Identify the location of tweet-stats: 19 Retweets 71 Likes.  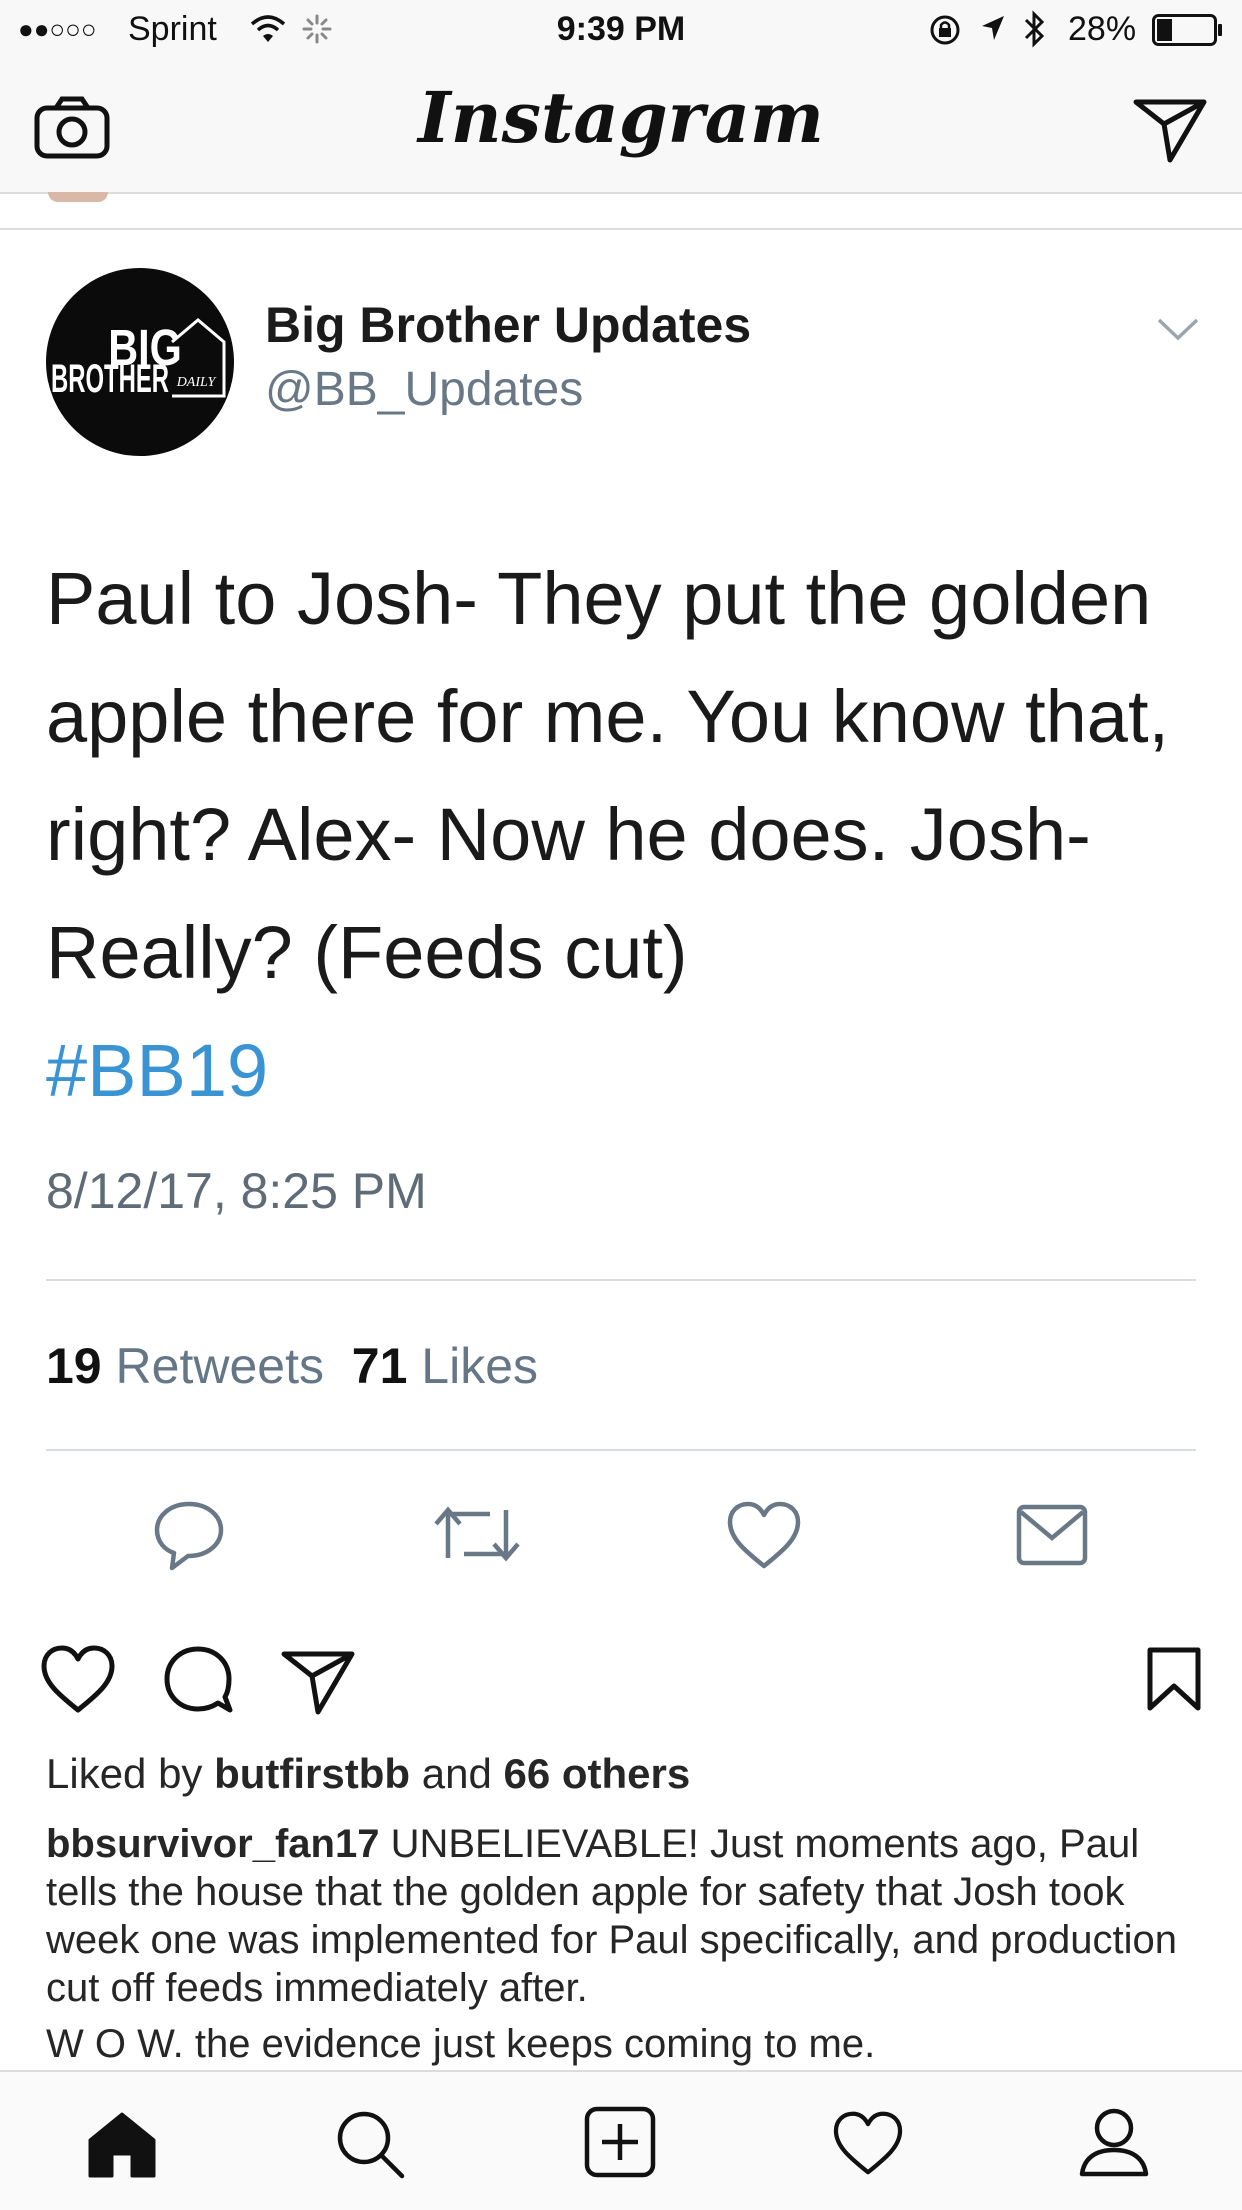
(292, 1366).